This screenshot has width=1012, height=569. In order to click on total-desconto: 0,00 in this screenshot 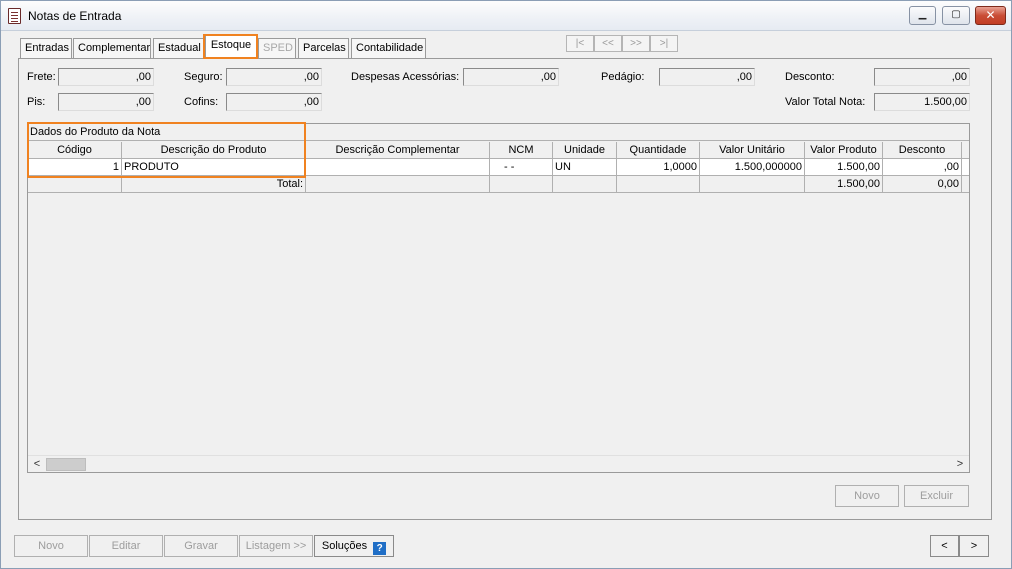, I will do `click(922, 184)`.